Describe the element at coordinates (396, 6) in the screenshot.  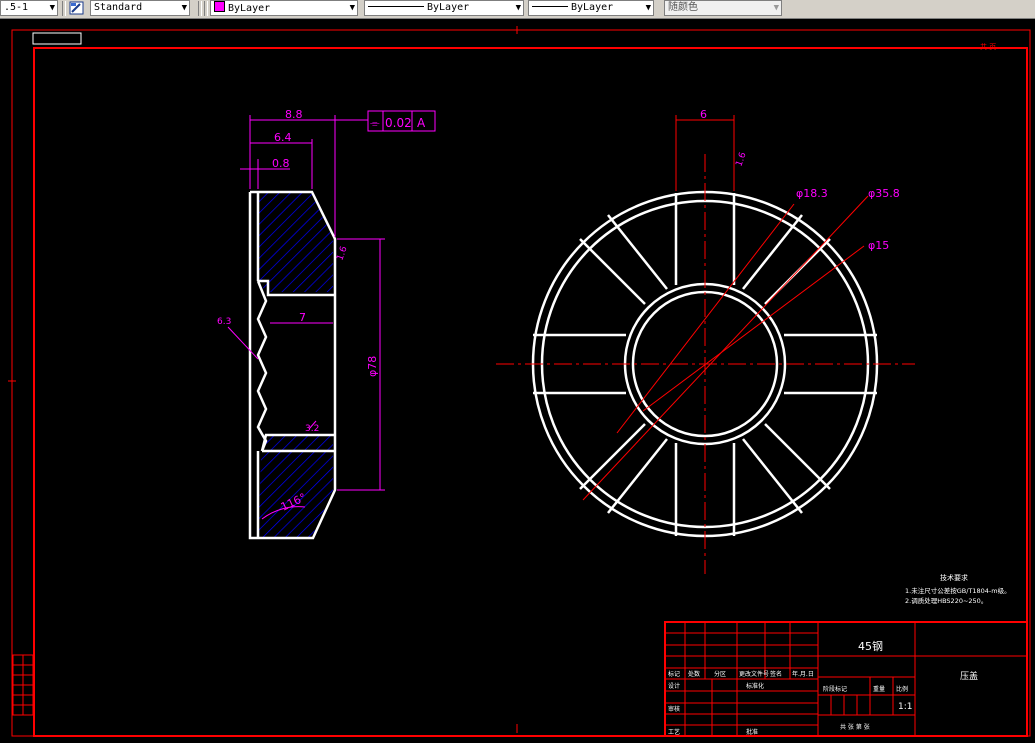
I see `linetype-sample-icon` at that location.